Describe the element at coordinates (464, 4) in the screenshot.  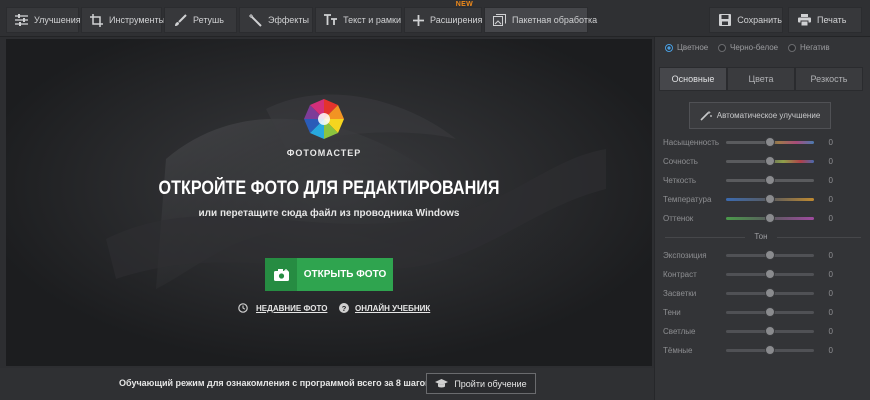
I see `new-badge: NEW` at that location.